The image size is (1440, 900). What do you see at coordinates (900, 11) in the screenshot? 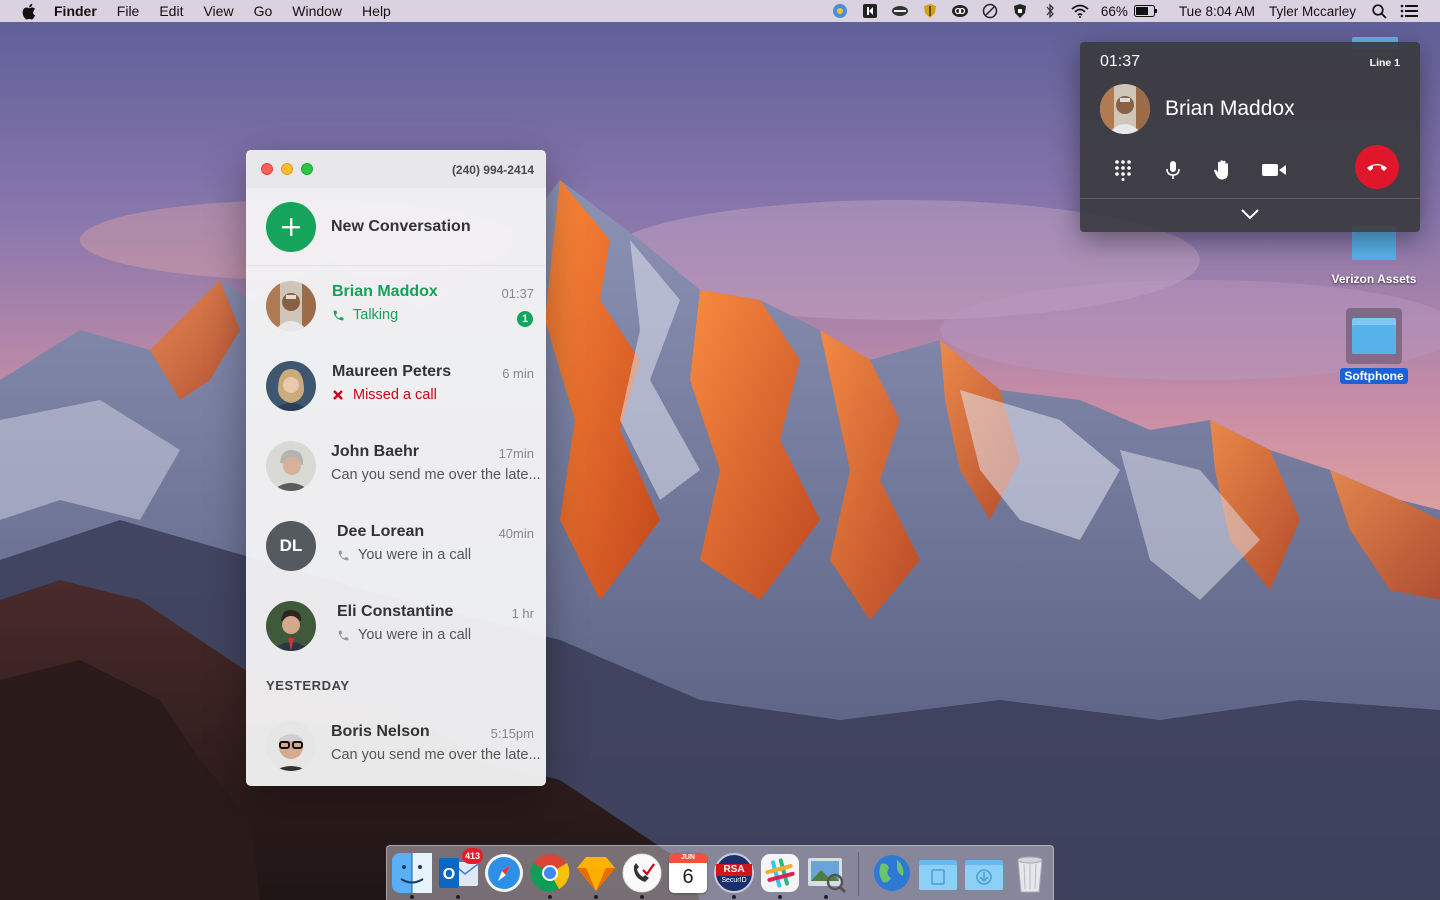
I see `cloud-status-icon` at bounding box center [900, 11].